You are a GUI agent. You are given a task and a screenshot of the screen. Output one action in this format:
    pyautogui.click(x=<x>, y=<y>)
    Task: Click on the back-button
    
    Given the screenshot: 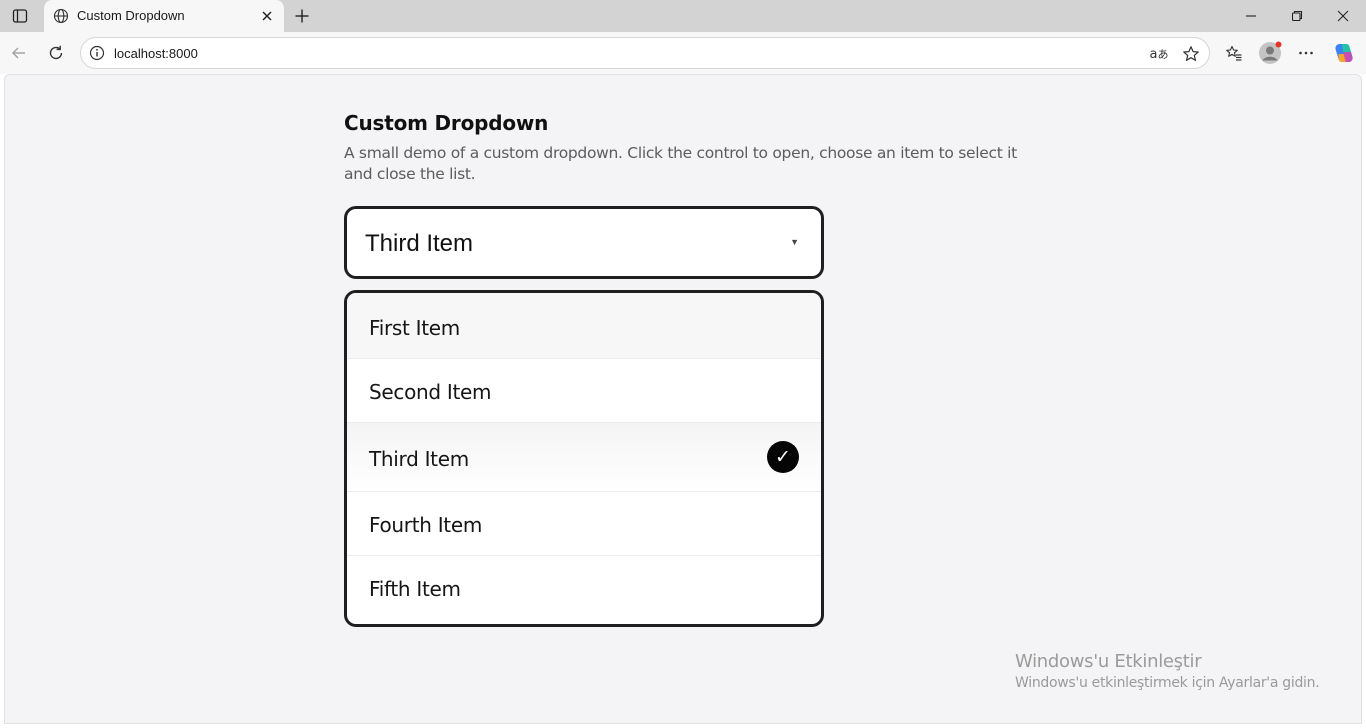 What is the action you would take?
    pyautogui.click(x=19, y=53)
    